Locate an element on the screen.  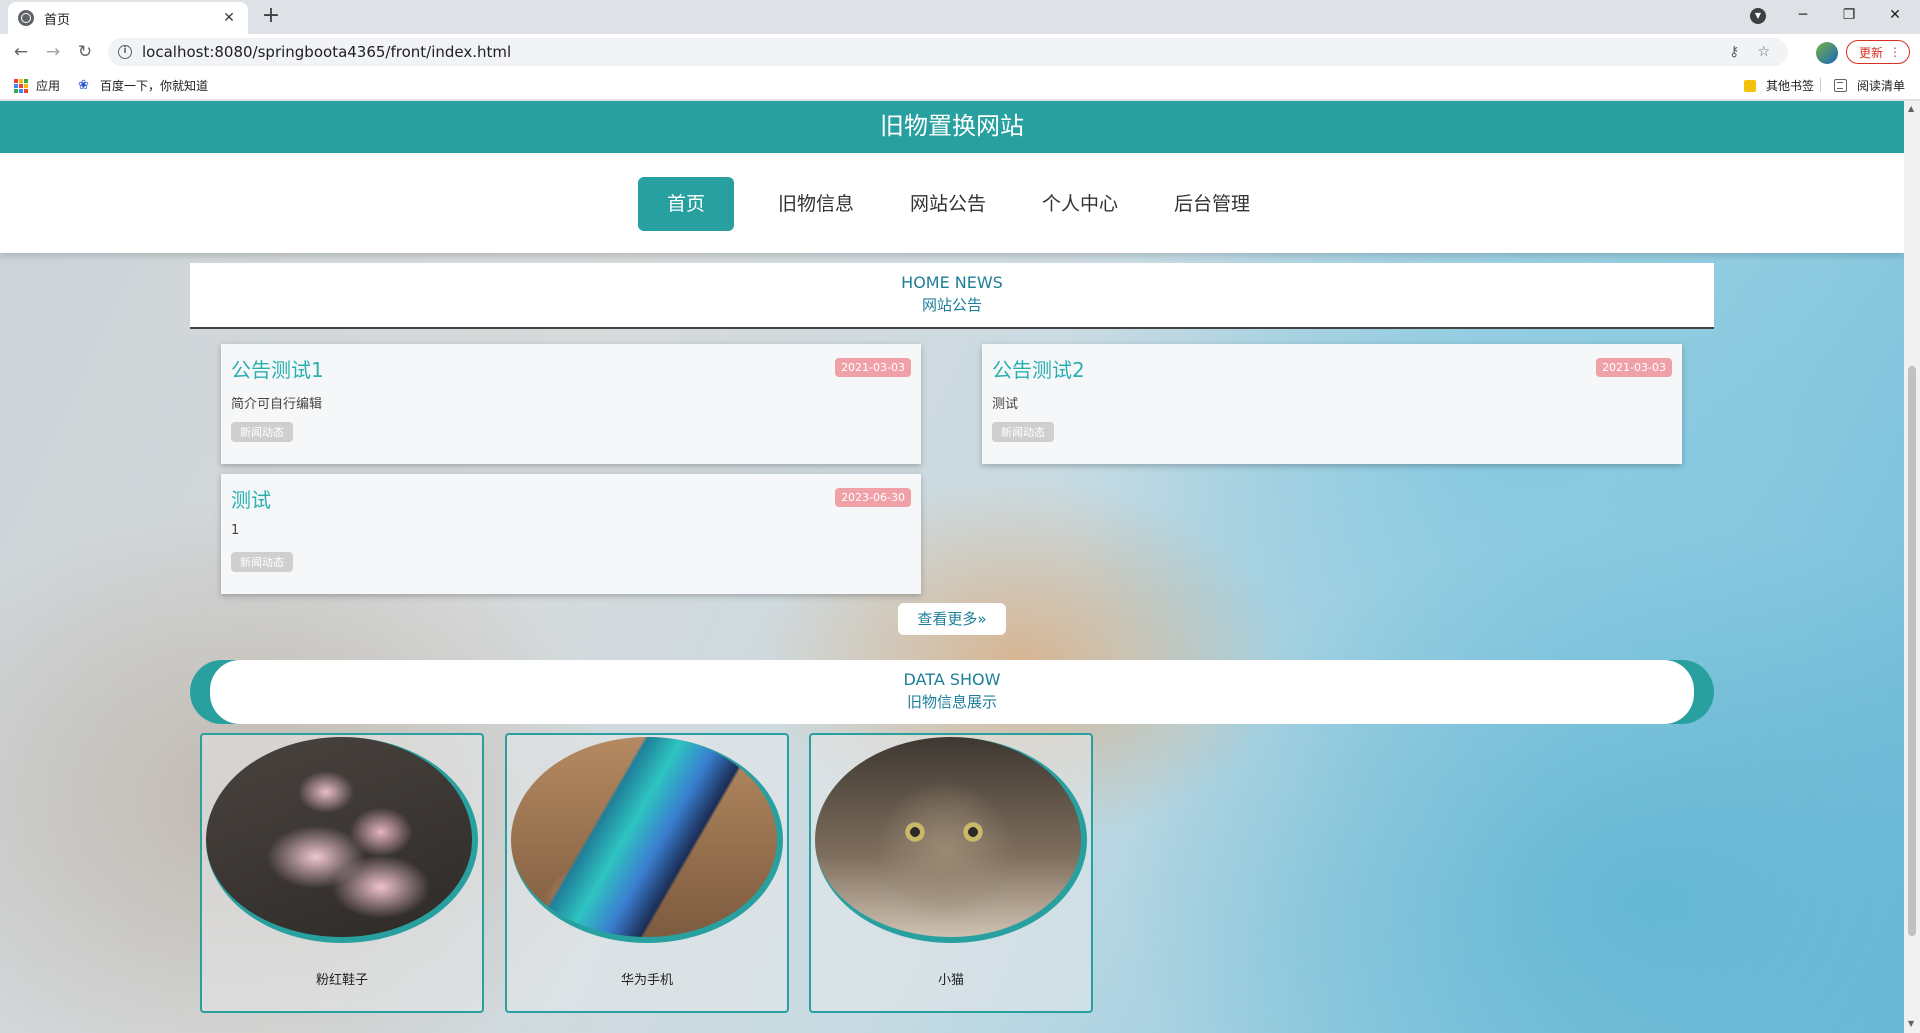
minimize-icon: ─ is located at coordinates (1803, 15).